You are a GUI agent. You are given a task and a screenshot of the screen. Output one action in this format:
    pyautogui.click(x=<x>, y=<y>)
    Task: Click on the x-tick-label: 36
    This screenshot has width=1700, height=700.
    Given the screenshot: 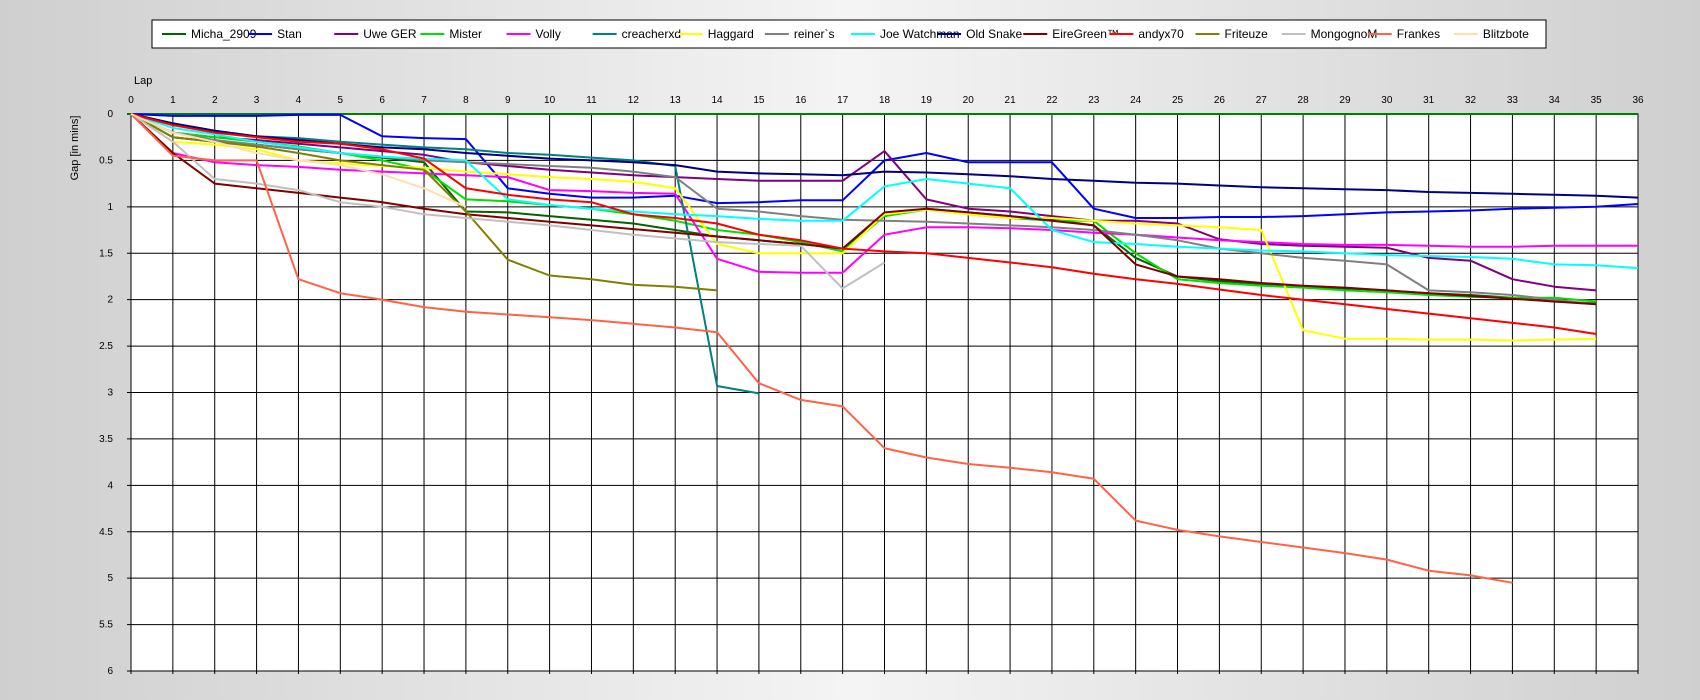 What is the action you would take?
    pyautogui.click(x=1638, y=100)
    